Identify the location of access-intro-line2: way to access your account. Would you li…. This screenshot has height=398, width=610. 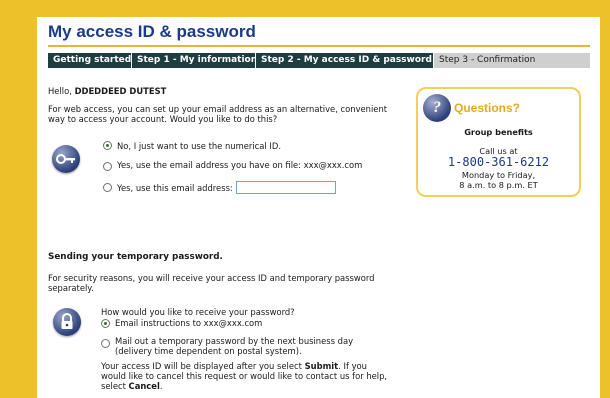
(163, 119).